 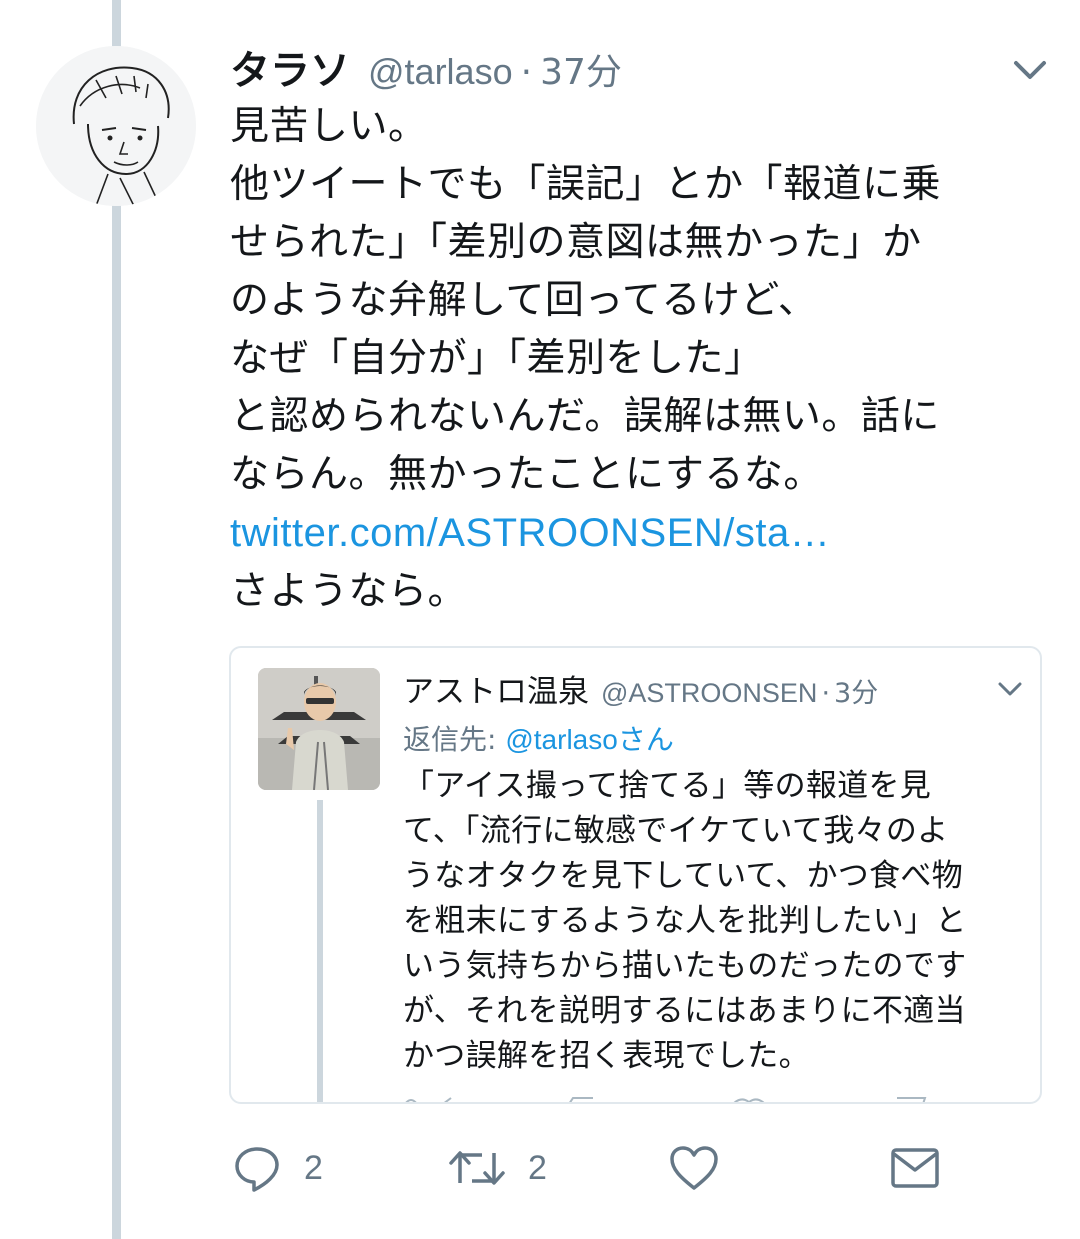 What do you see at coordinates (608, 1170) in the screenshot?
I see `tweet-actions: 2 2` at bounding box center [608, 1170].